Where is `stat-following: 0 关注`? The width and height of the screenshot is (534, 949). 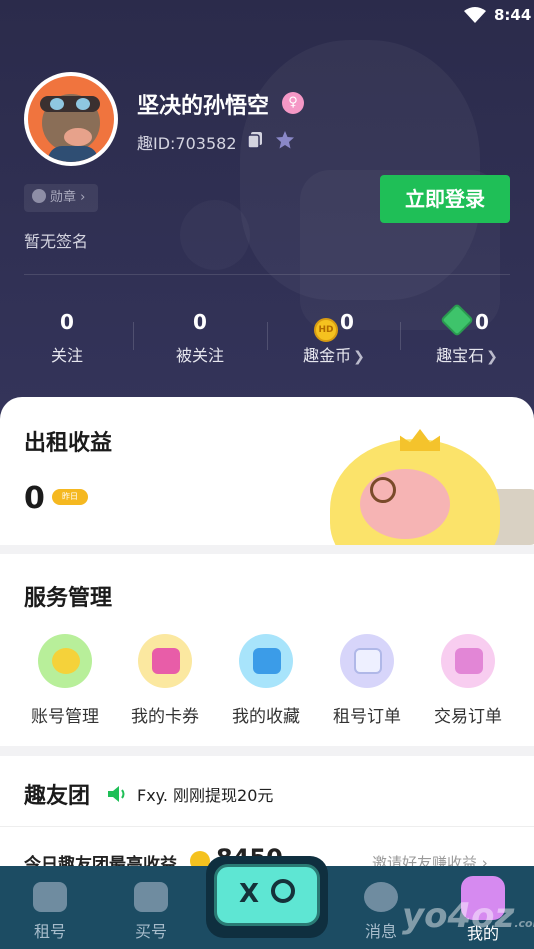
stat-following: 0 关注 is located at coordinates (67, 333).